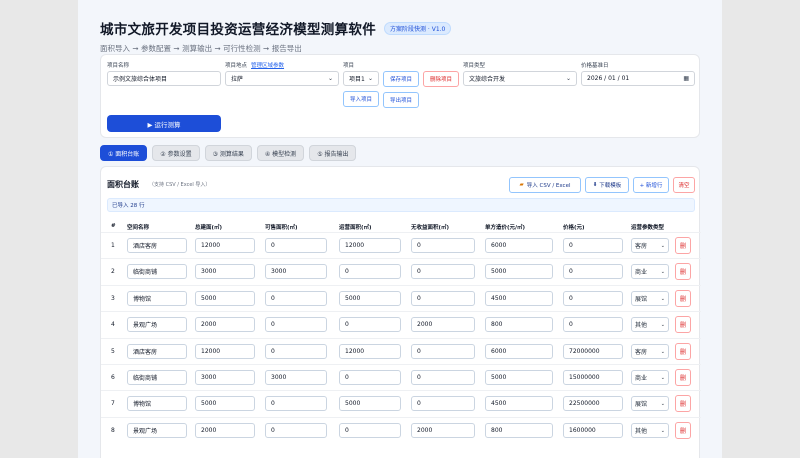  Describe the element at coordinates (441, 79) in the screenshot. I see `delete-project-button: 删除项目` at that location.